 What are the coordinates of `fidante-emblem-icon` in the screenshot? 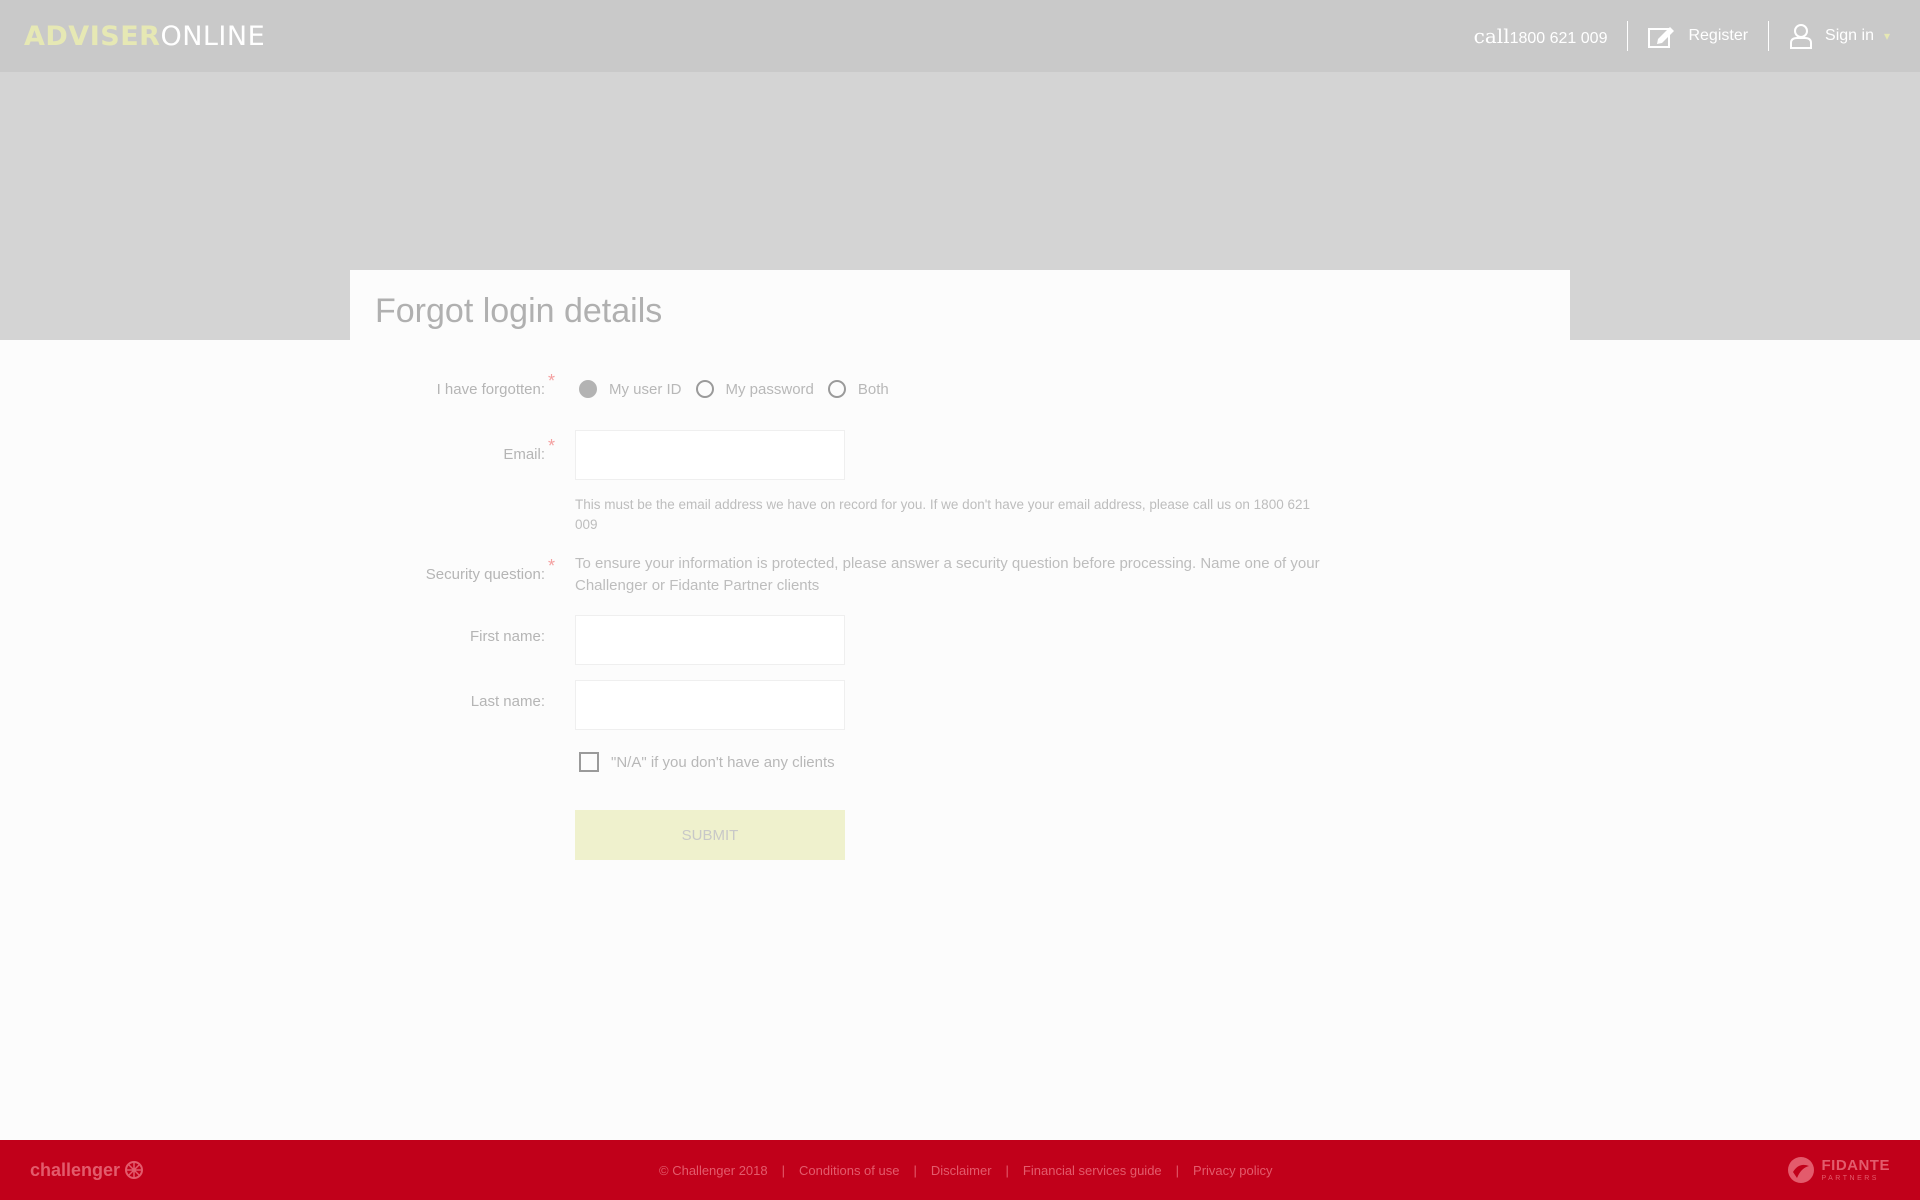 It's located at (1801, 1170).